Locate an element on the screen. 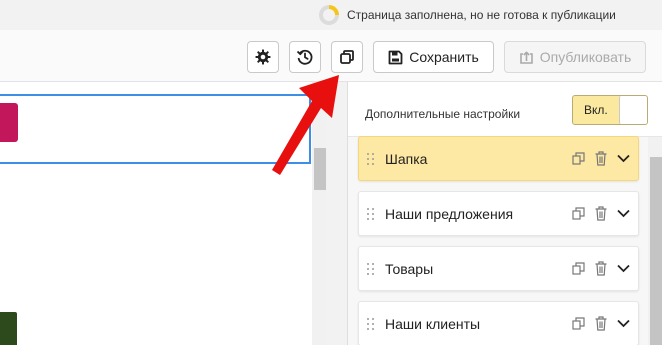 The height and width of the screenshot is (345, 662). canvas-scrollbar-thumb is located at coordinates (320, 169).